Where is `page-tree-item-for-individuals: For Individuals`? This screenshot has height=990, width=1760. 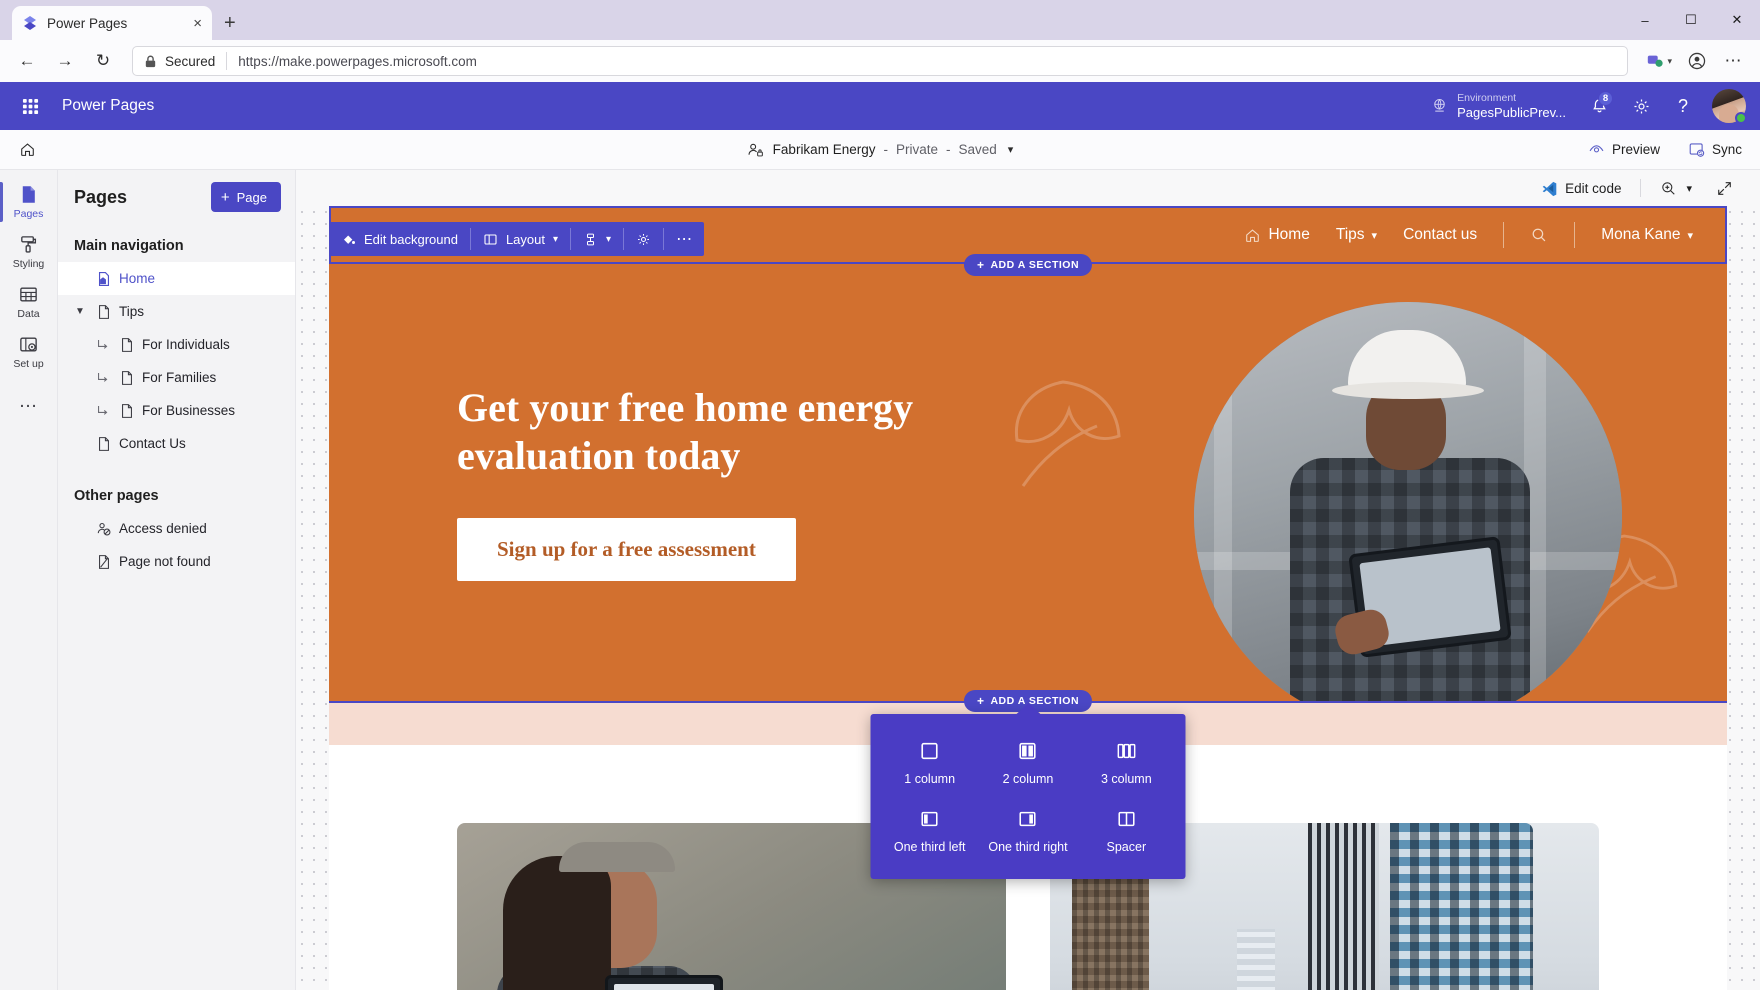 page-tree-item-for-individuals: For Individuals is located at coordinates (176, 344).